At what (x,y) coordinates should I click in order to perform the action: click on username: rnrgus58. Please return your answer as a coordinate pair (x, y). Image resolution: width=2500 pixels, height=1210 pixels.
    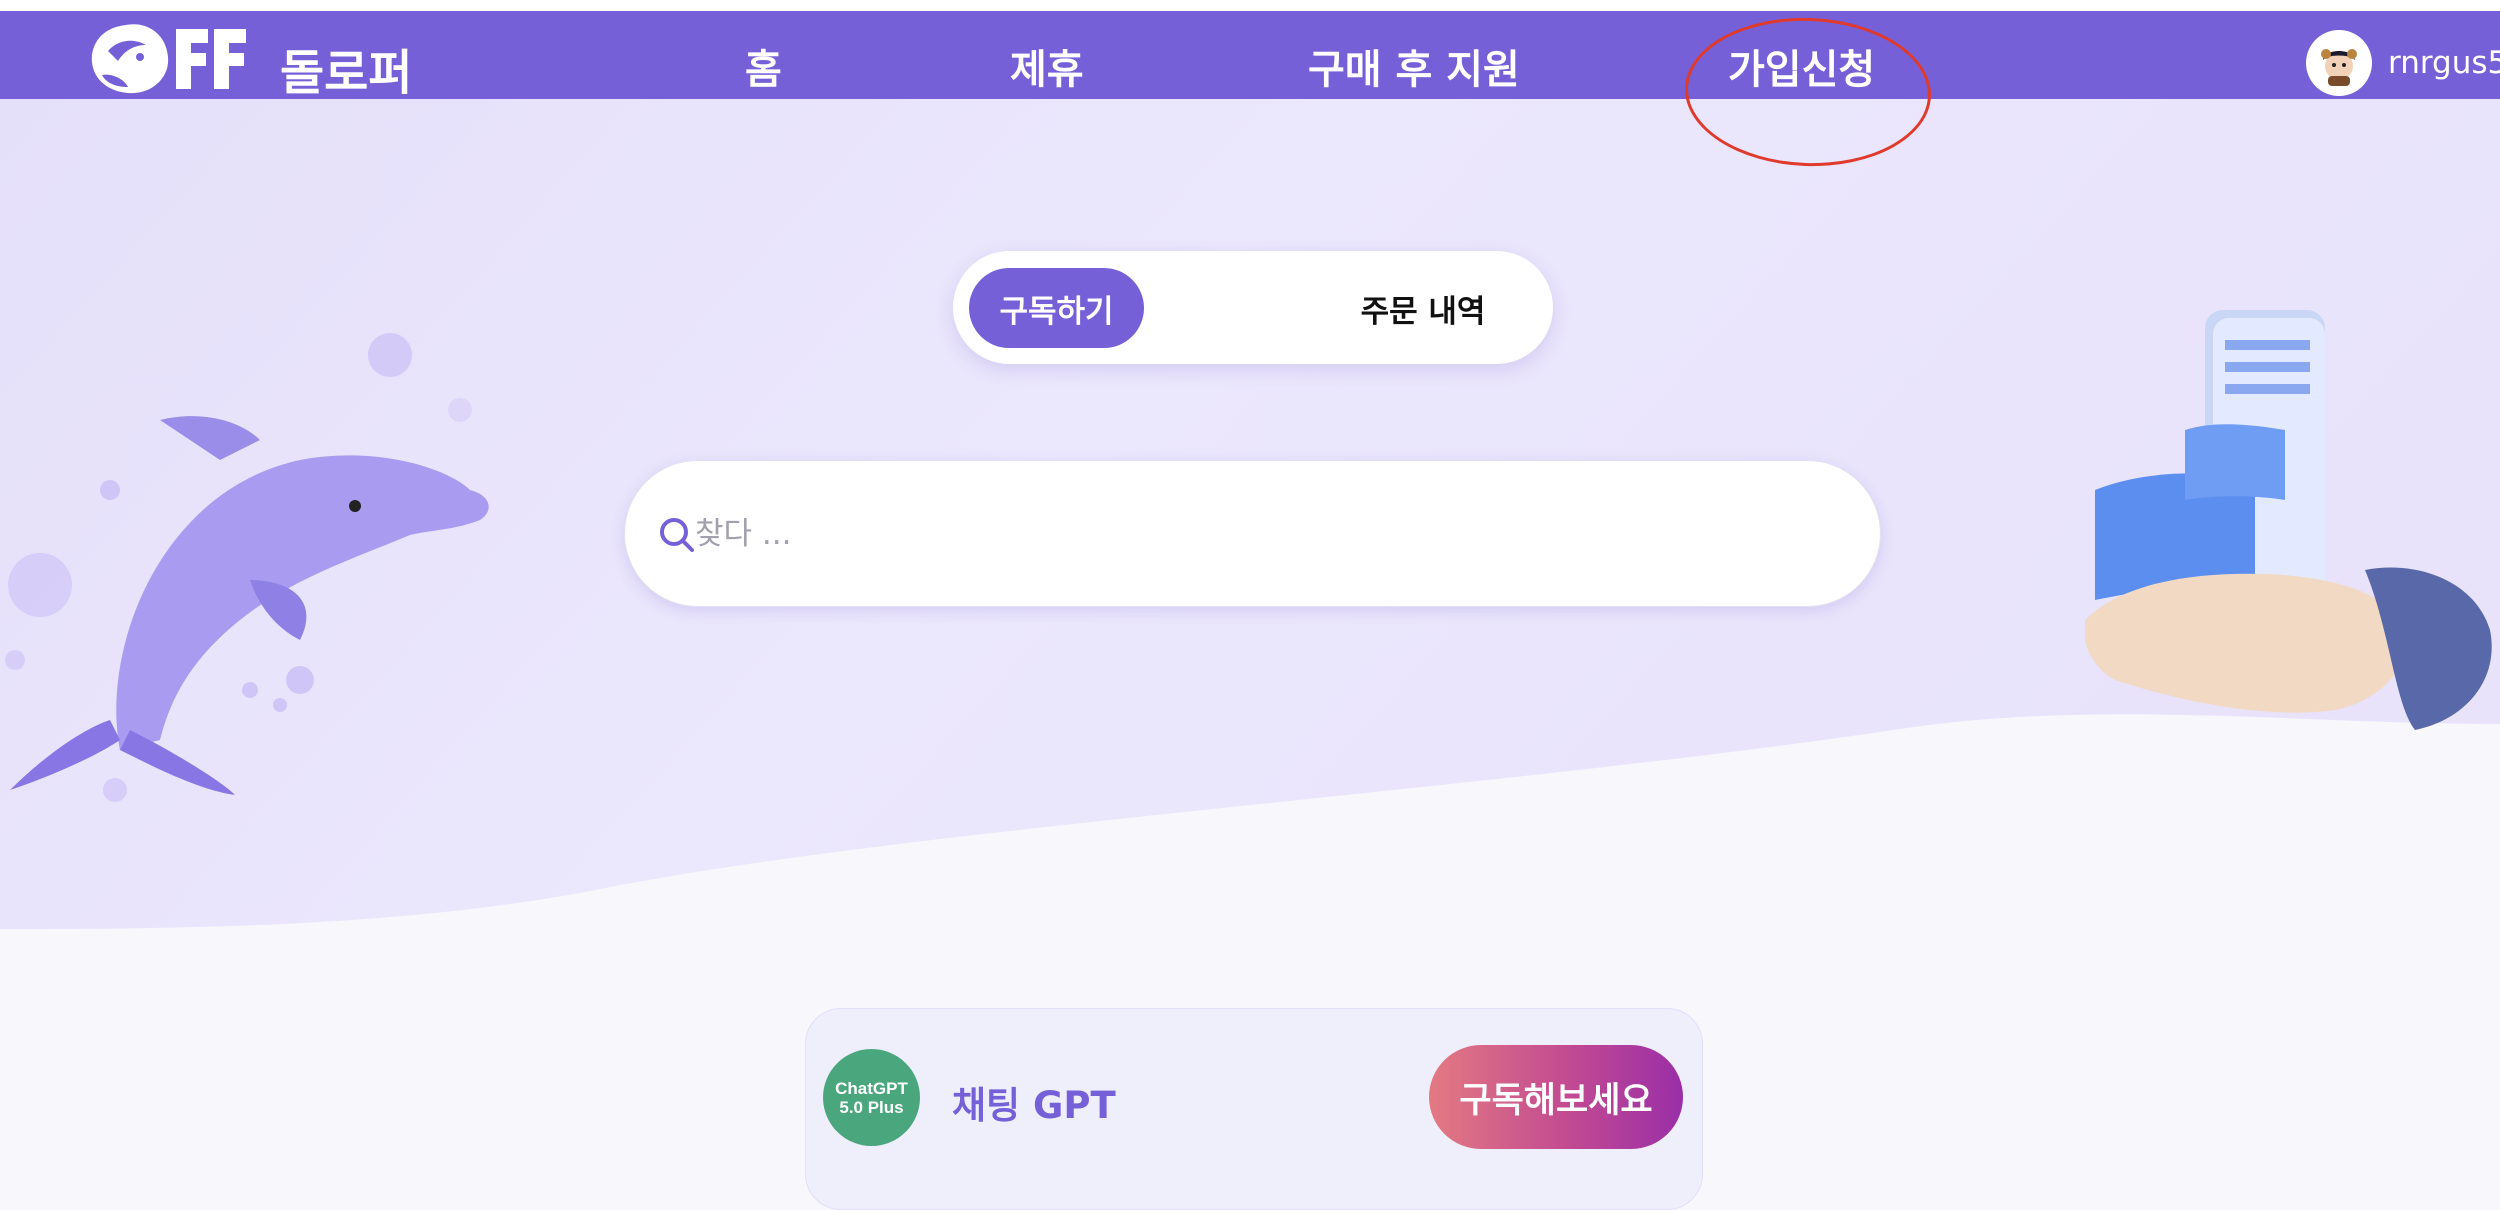
    Looking at the image, I should click on (2444, 63).